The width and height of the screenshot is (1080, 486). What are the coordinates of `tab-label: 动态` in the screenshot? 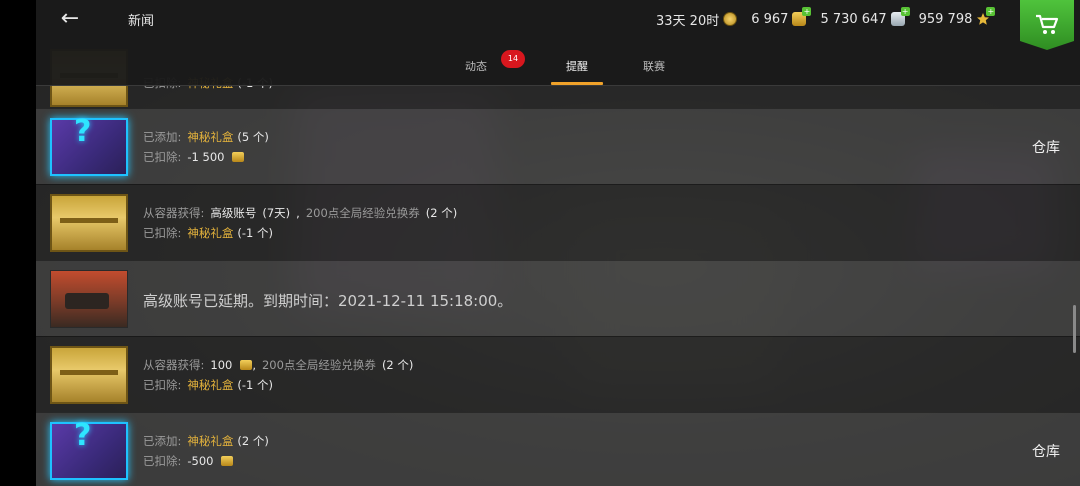 It's located at (476, 66).